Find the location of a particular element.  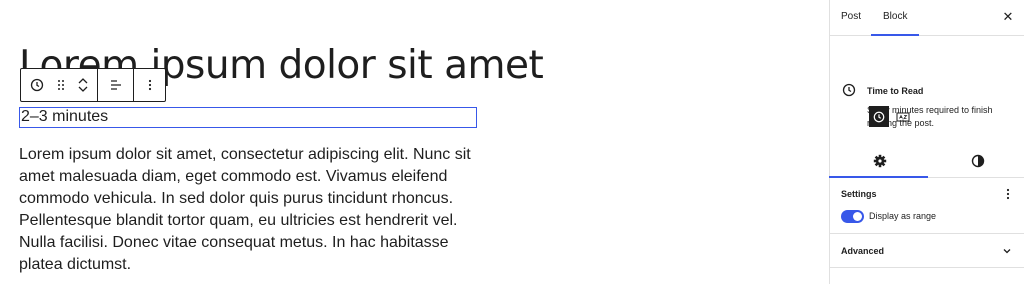

toolbar-group-block is located at coordinates (59, 85).